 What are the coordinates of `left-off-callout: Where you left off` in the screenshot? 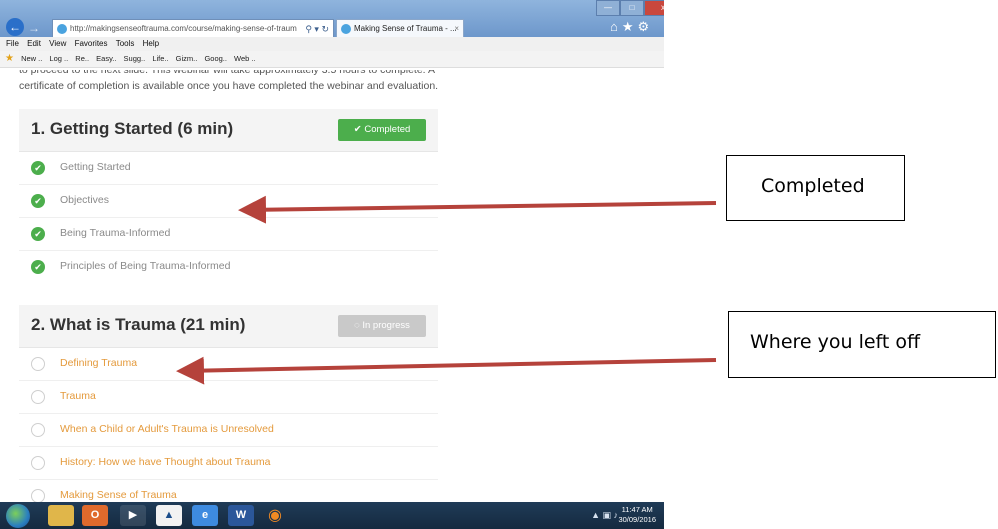 It's located at (862, 344).